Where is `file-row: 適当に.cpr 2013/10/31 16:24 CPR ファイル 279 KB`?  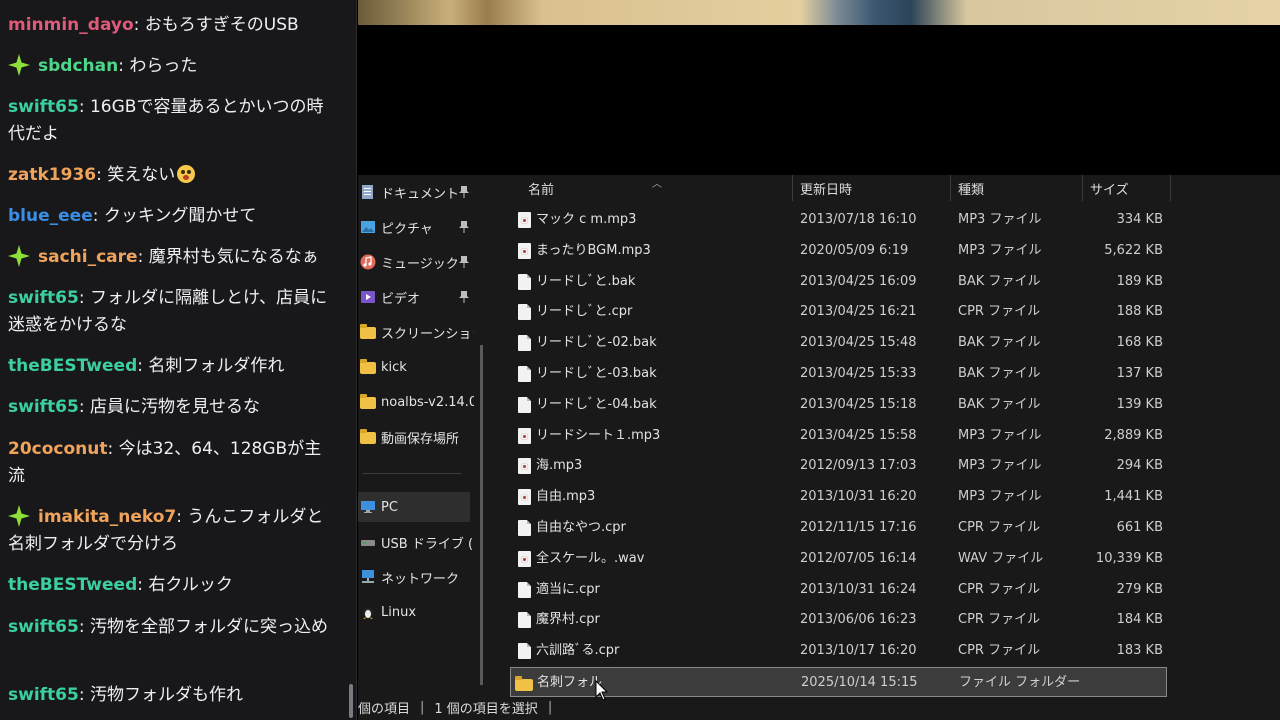 file-row: 適当に.cpr 2013/10/31 16:24 CPR ファイル 279 KB is located at coordinates (838, 590).